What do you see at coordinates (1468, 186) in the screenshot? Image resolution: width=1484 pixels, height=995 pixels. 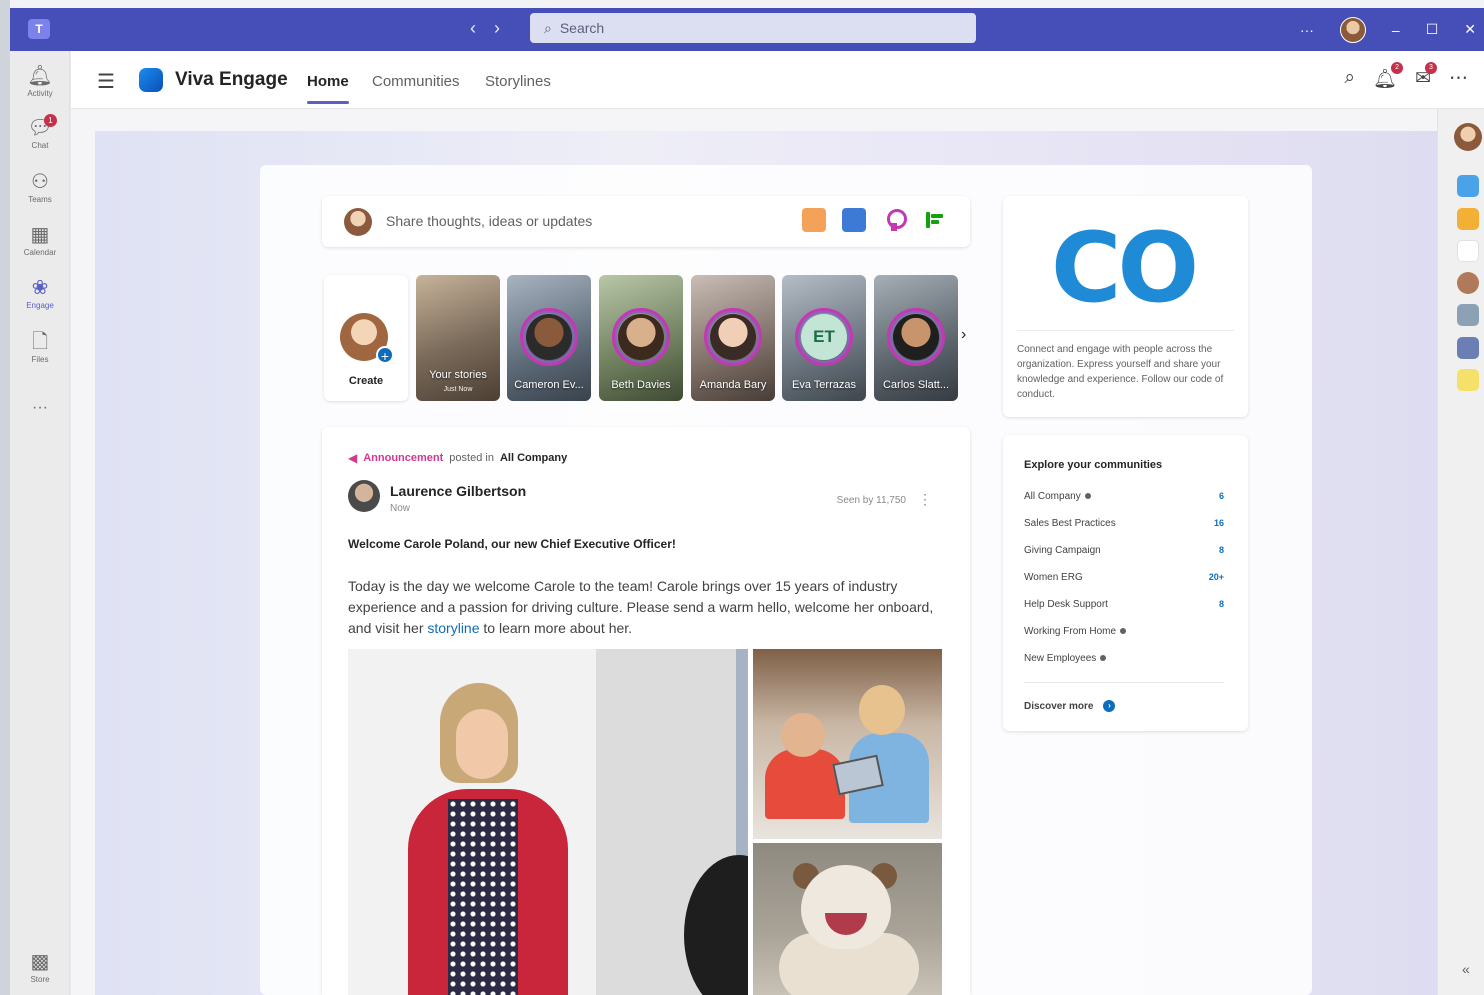 I see `copilot-app-icon` at bounding box center [1468, 186].